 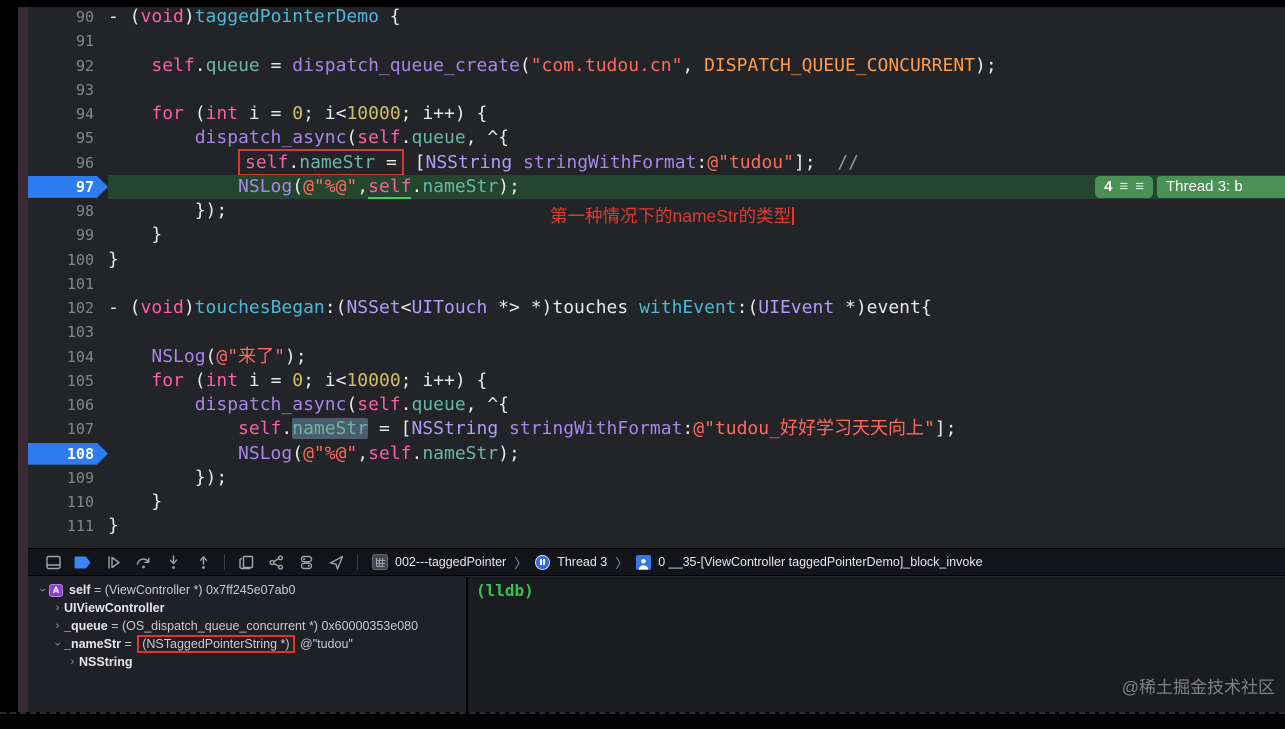 I want to click on exec-line-badges: 4 ≡ ≡ Thread 3: b, so click(x=1190, y=186).